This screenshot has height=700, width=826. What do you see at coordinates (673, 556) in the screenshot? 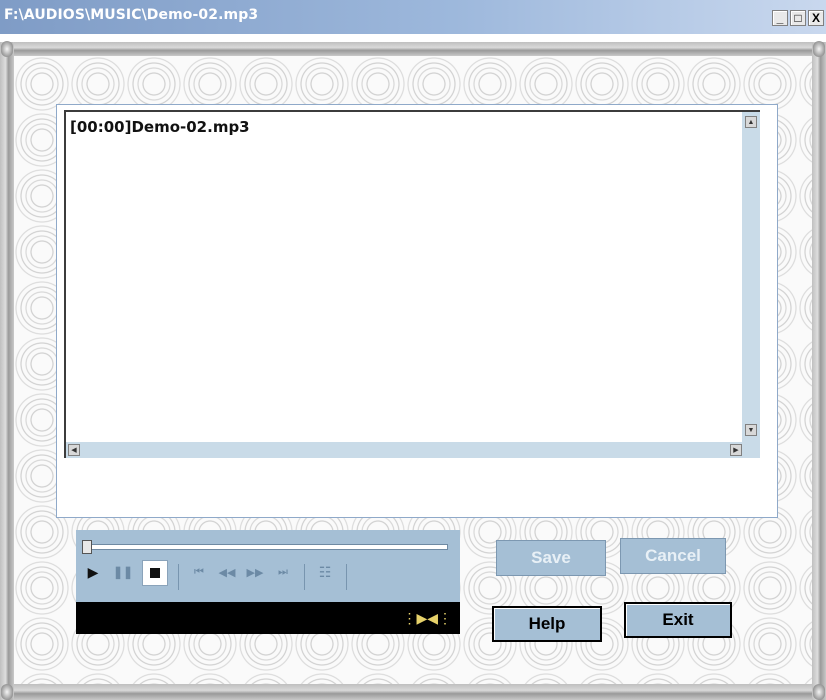
I see `cancel-button: Cancel` at bounding box center [673, 556].